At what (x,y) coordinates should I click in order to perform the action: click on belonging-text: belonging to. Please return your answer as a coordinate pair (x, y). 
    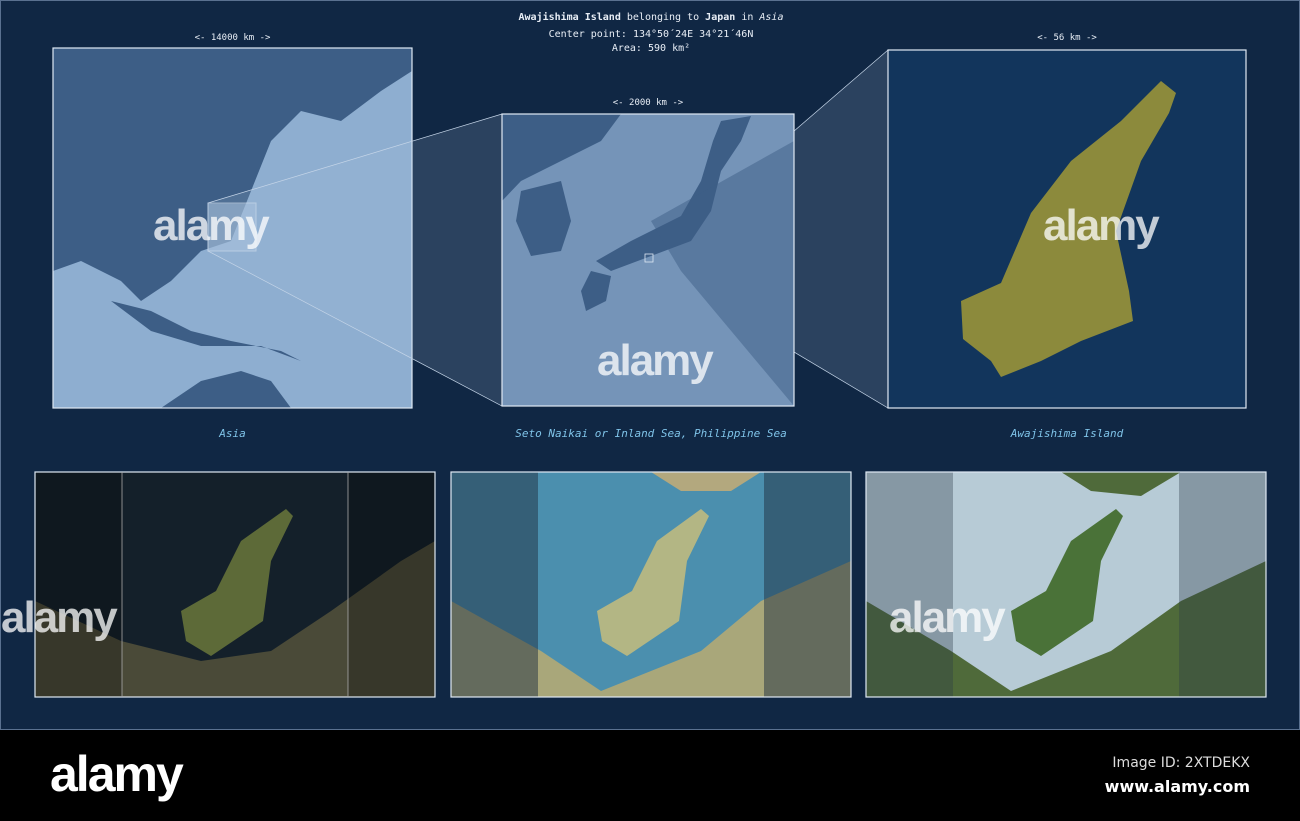
    Looking at the image, I should click on (663, 17).